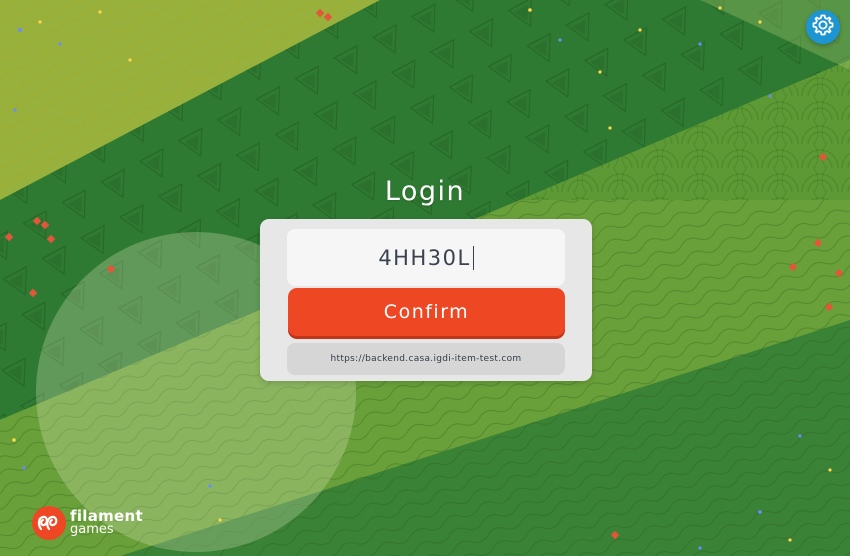  What do you see at coordinates (473, 257) in the screenshot?
I see `text-caret` at bounding box center [473, 257].